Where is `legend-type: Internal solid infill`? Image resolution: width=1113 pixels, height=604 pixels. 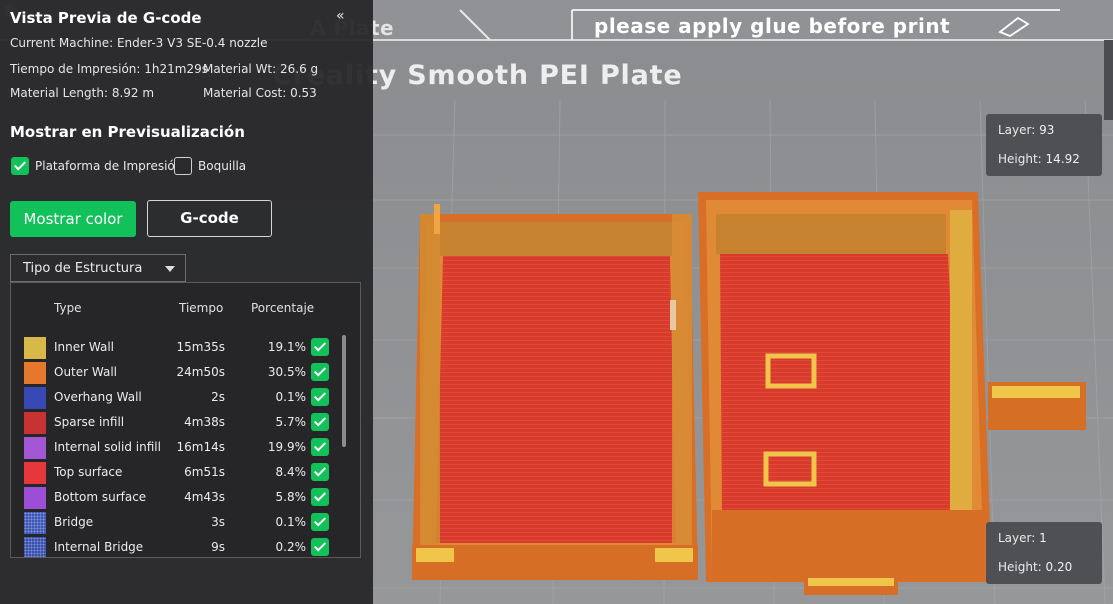
legend-type: Internal solid infill is located at coordinates (107, 447).